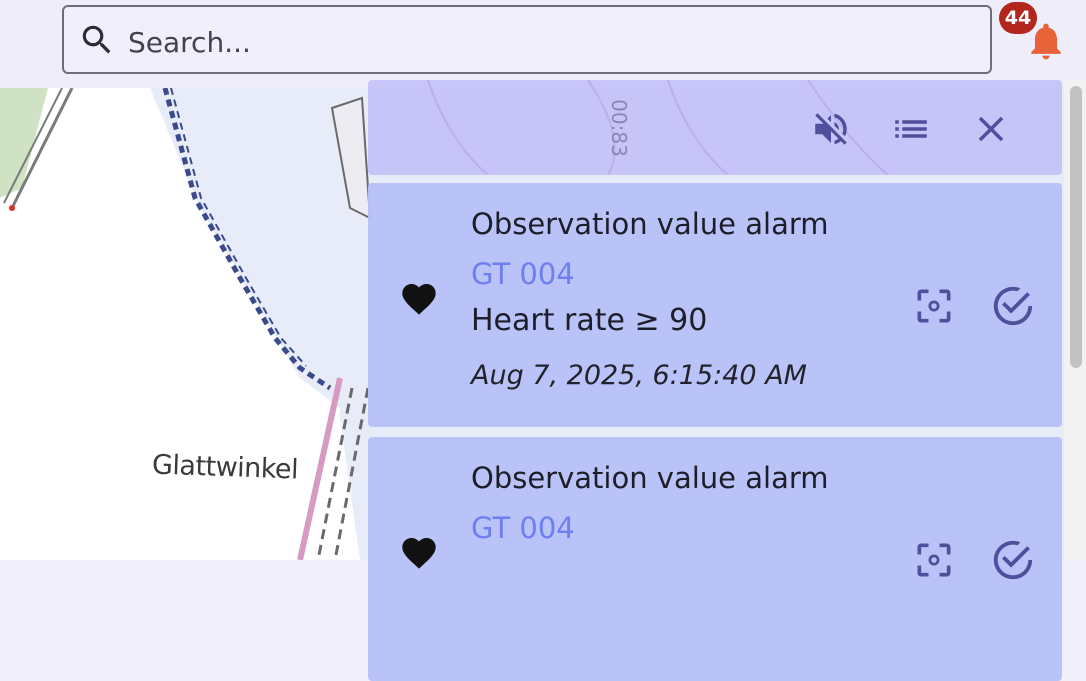  I want to click on mute-button, so click(831, 129).